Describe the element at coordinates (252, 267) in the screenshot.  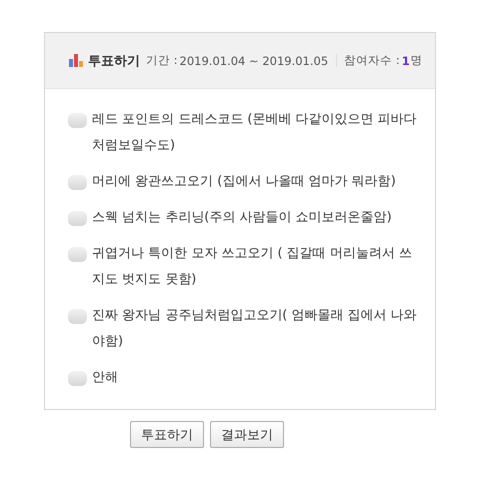
I see `option-label: 귀엽거나 특이한 모자 쓰고오기 ( 집갈때 머리눌려서 쓰지도 벗지도 못함)` at that location.